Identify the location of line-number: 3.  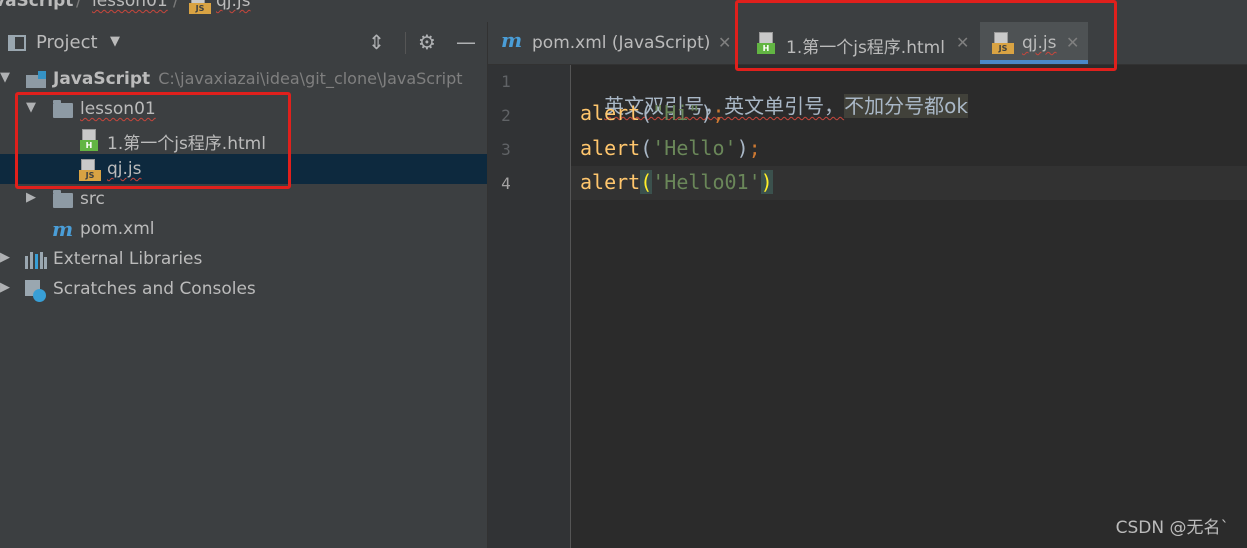
(506, 149).